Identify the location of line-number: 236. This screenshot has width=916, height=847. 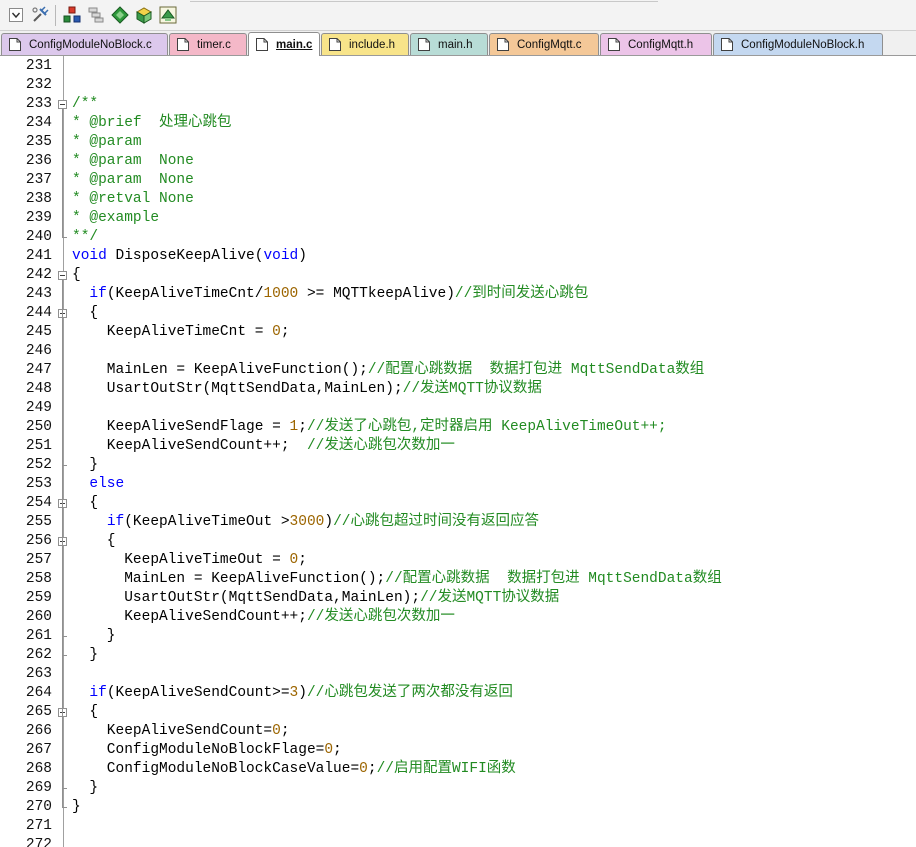
(38, 161).